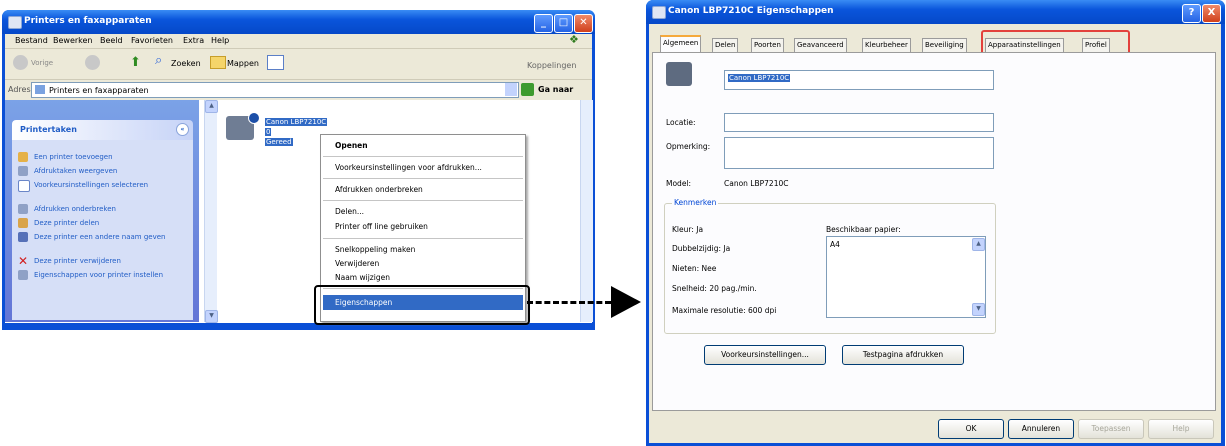  Describe the element at coordinates (298, 64) in the screenshot. I see `explorer-toolbar: Vorige ⬆ ⌕ Zoeken Mappen Koppelingen` at that location.